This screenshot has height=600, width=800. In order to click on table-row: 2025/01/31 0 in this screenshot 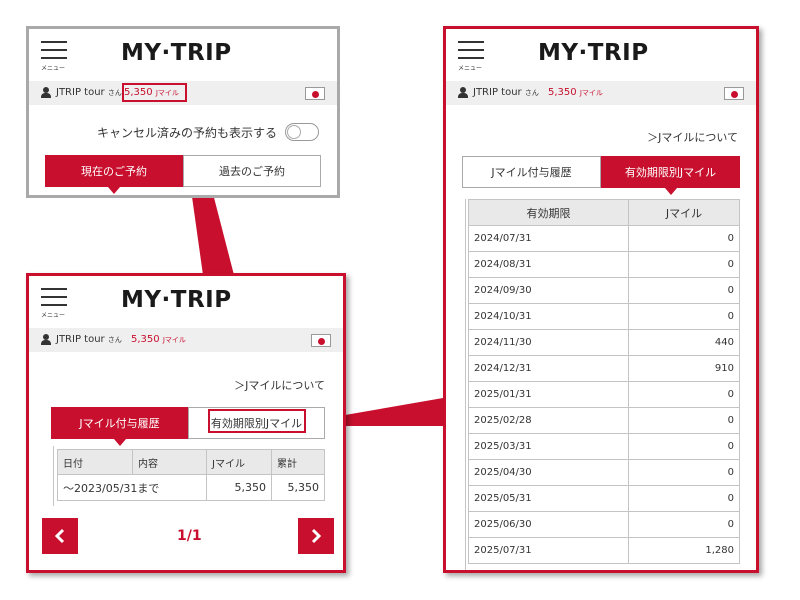, I will do `click(604, 394)`.